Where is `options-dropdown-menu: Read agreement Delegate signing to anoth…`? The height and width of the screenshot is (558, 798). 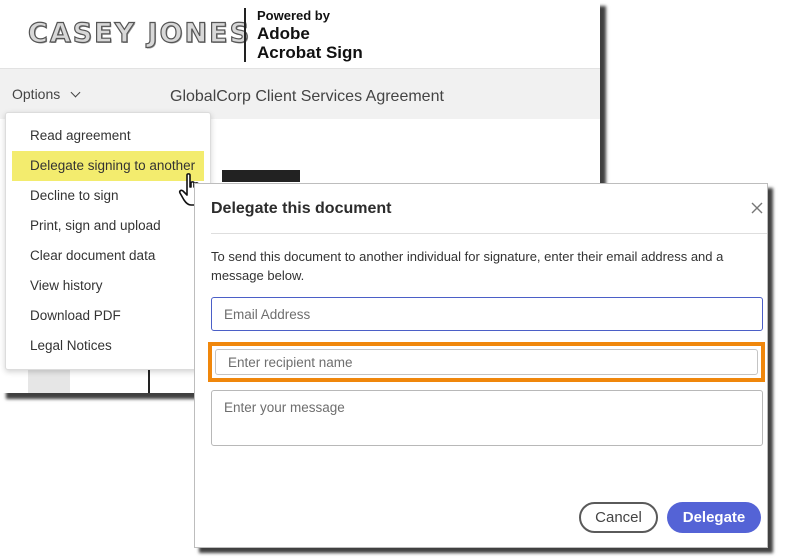 options-dropdown-menu: Read agreement Delegate signing to anoth… is located at coordinates (108, 241).